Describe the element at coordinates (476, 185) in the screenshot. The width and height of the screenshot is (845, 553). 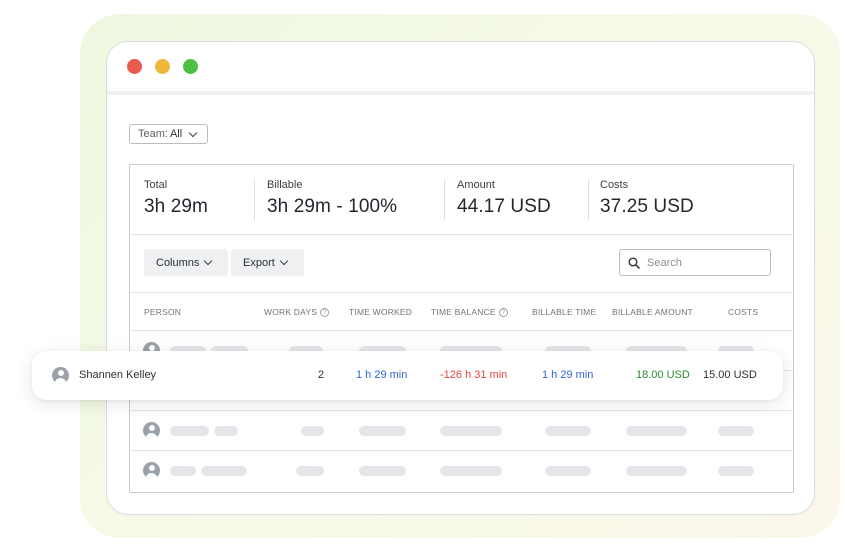
I see `stat-amount-label: Amount` at that location.